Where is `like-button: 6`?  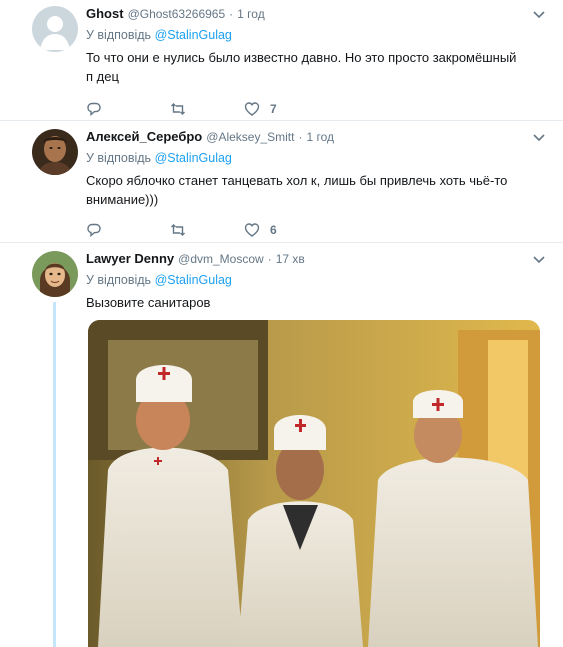 like-button: 6 is located at coordinates (260, 230).